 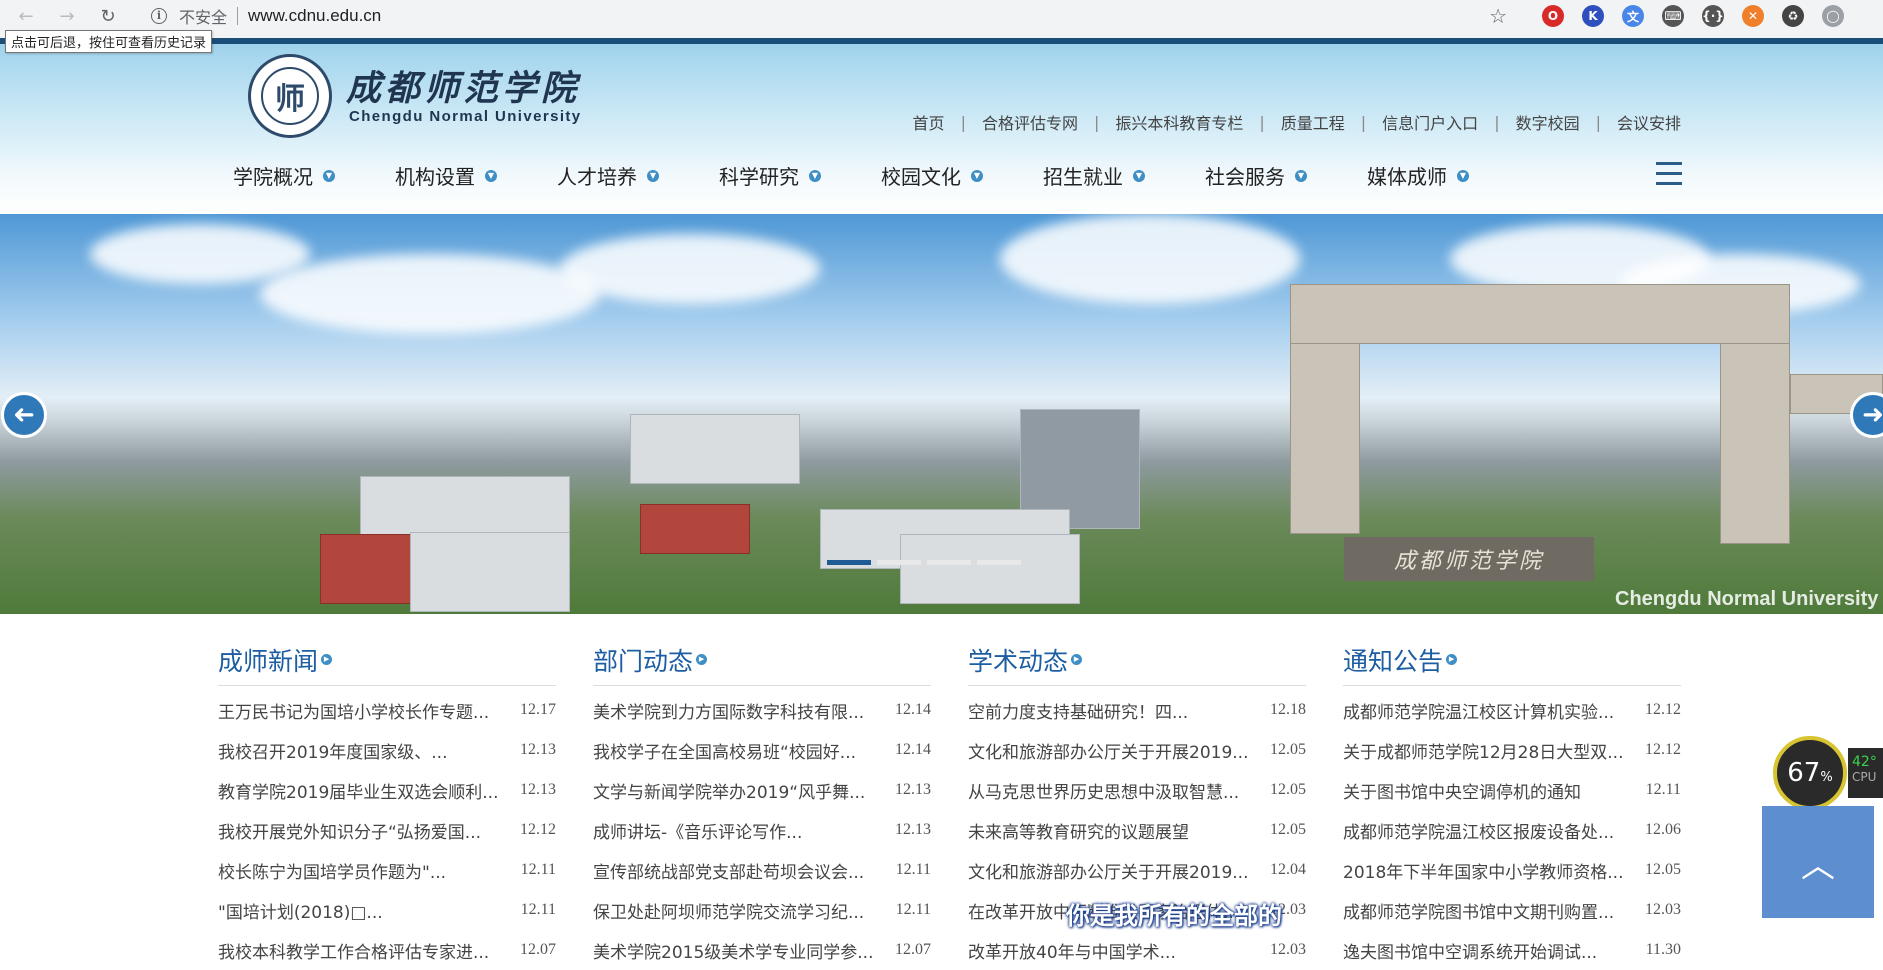 What do you see at coordinates (1553, 16) in the screenshot?
I see `opera-extension-icon: O` at bounding box center [1553, 16].